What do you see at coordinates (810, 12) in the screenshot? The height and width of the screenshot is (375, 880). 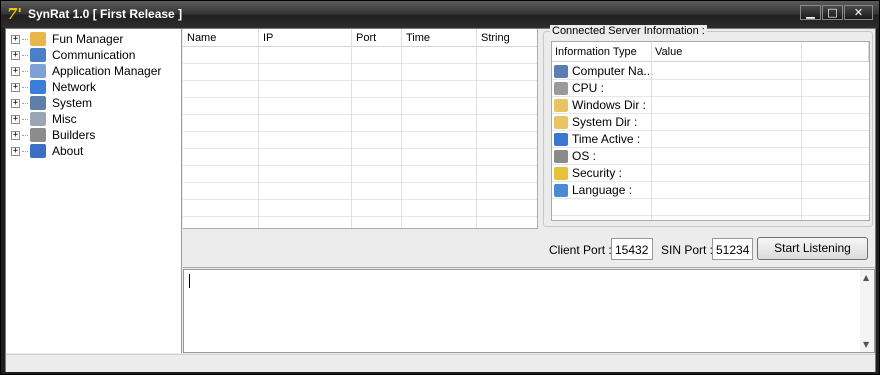 I see `minimize-button: ▁` at bounding box center [810, 12].